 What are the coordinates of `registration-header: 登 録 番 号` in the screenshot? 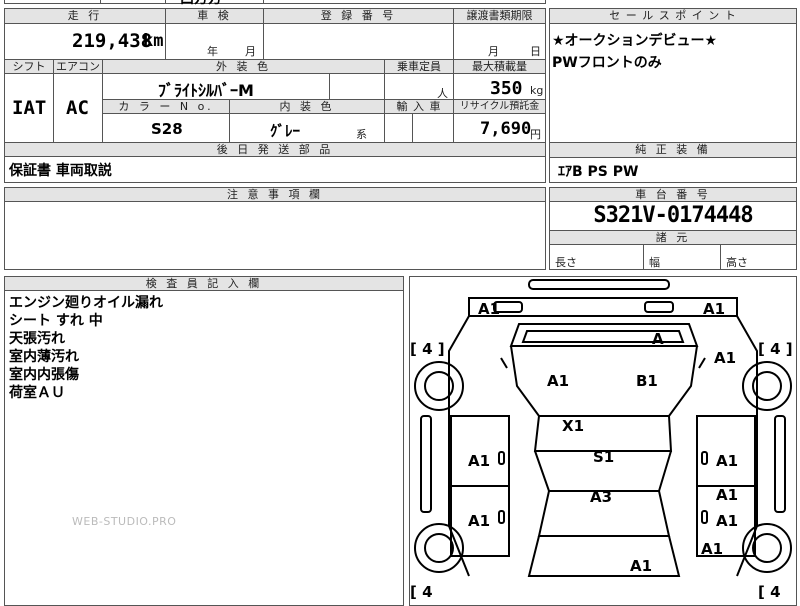 It's located at (358, 16).